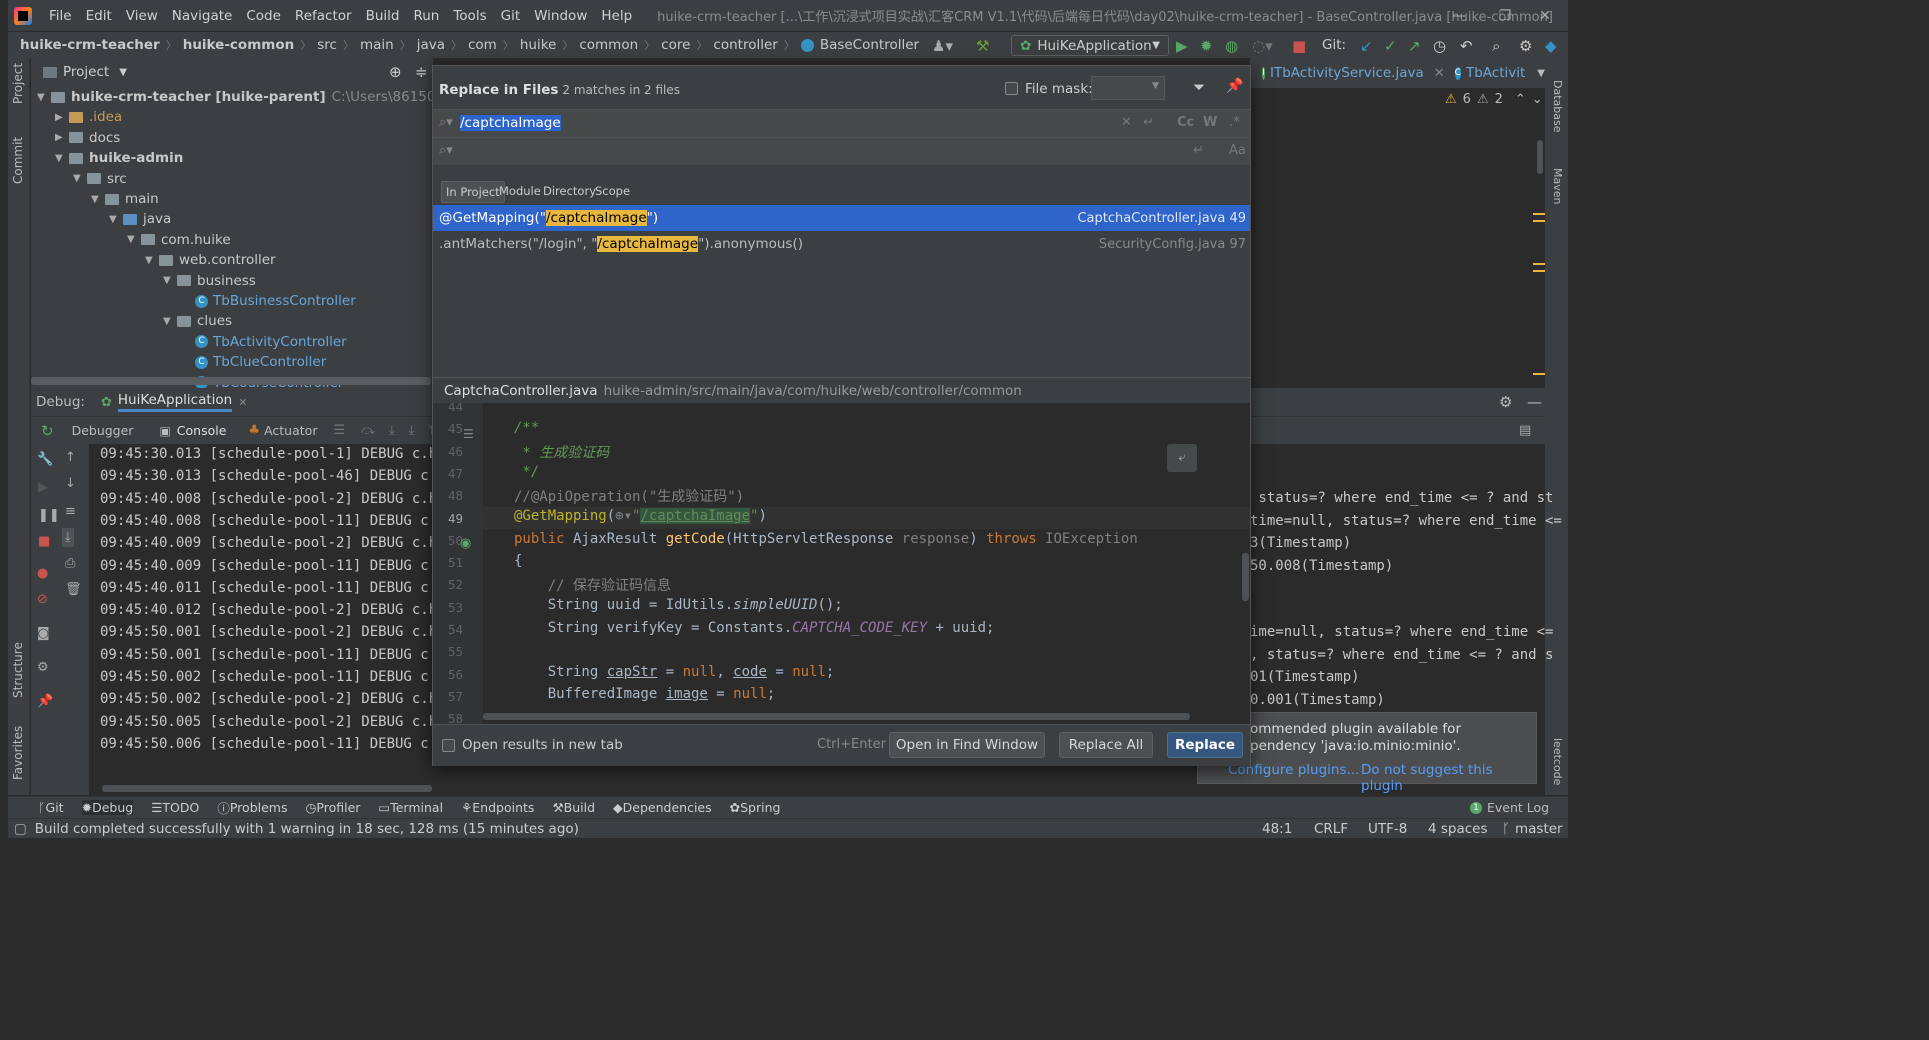  What do you see at coordinates (1331, 829) in the screenshot?
I see `line-separator: CRLF` at bounding box center [1331, 829].